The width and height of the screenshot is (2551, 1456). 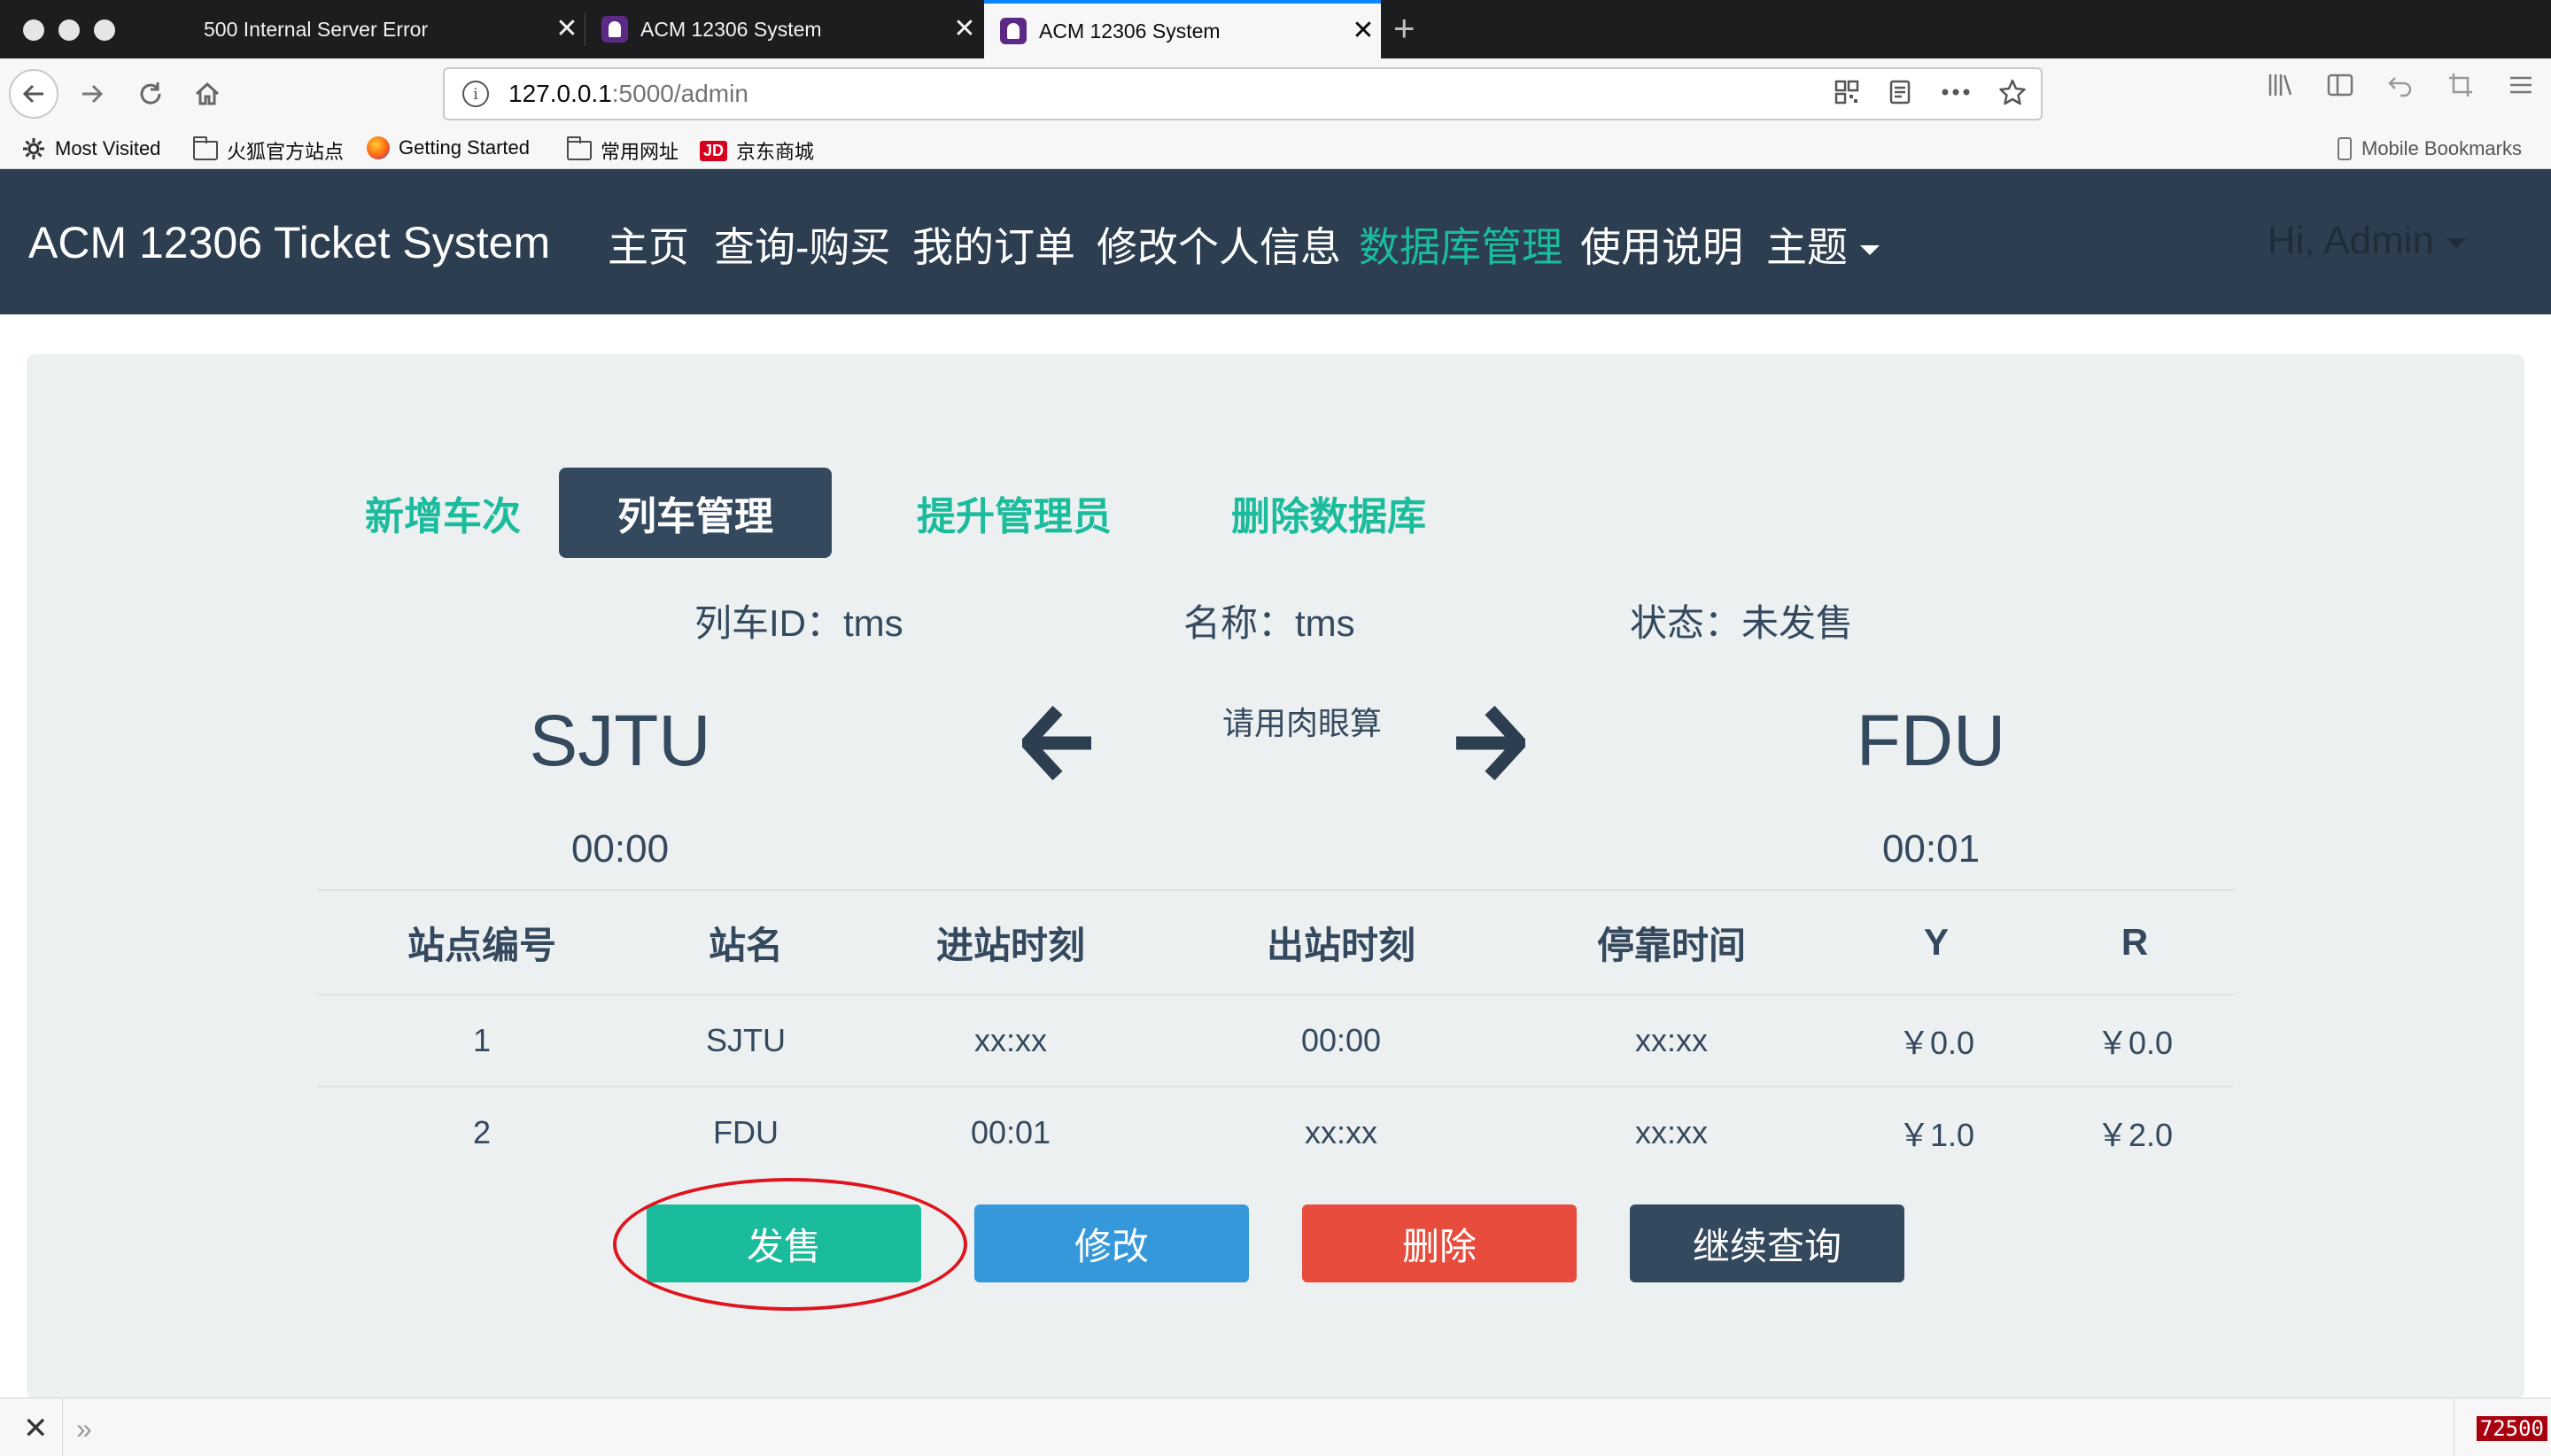 I want to click on header-price-y: Y, so click(x=1936, y=942).